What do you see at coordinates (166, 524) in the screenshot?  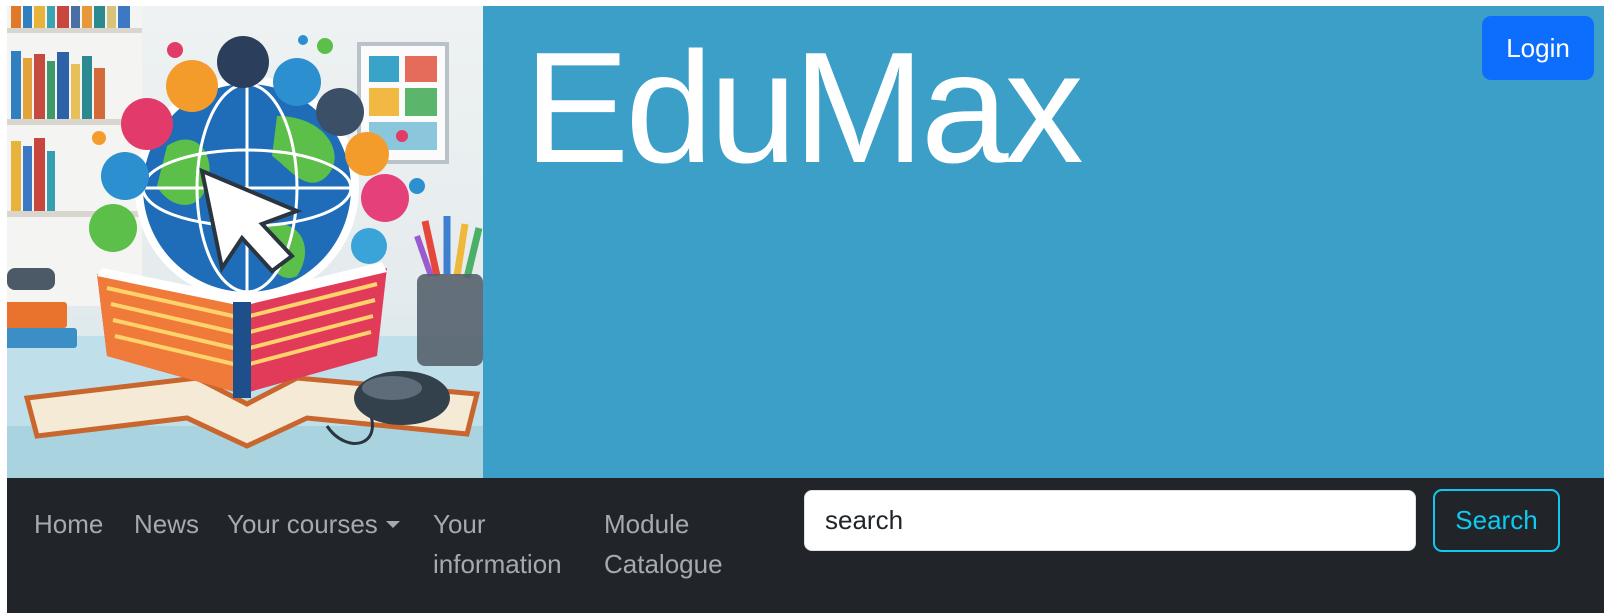 I see `nav-link-news: News` at bounding box center [166, 524].